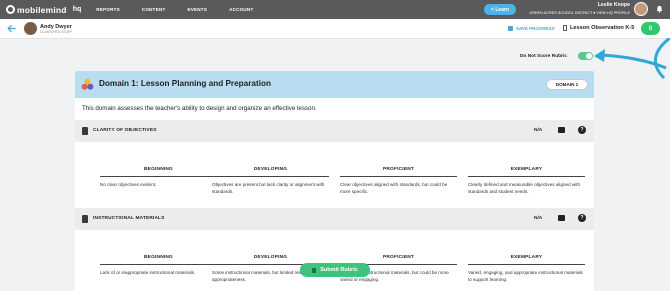  What do you see at coordinates (602, 28) in the screenshot?
I see `lesson-title-text: Lesson Observation K-5` at bounding box center [602, 28].